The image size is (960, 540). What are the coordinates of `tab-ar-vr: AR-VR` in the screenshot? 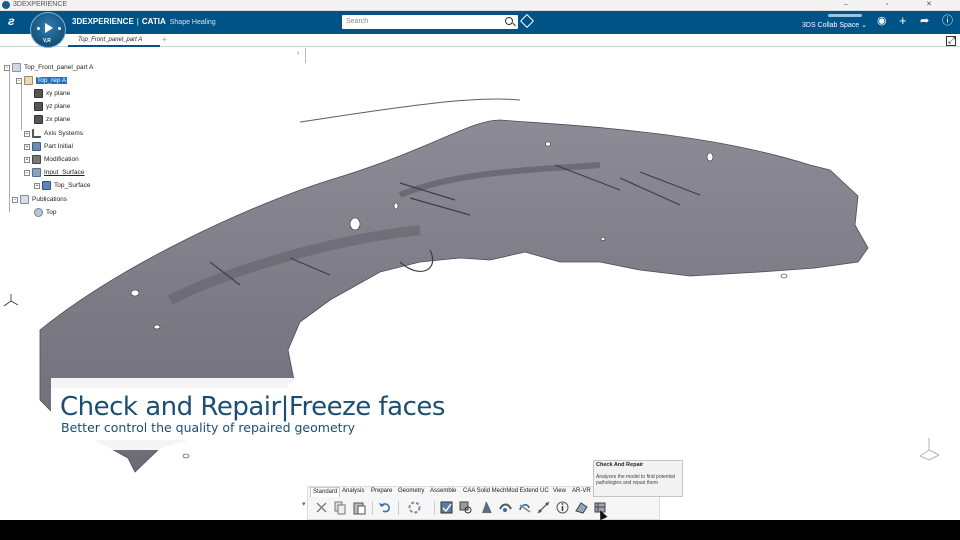 It's located at (581, 492).